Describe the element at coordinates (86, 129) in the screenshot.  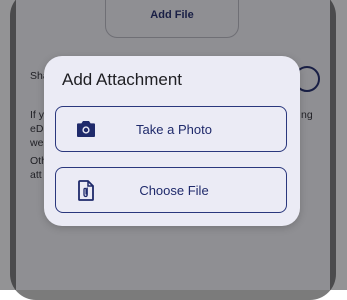
I see `camera-icon` at that location.